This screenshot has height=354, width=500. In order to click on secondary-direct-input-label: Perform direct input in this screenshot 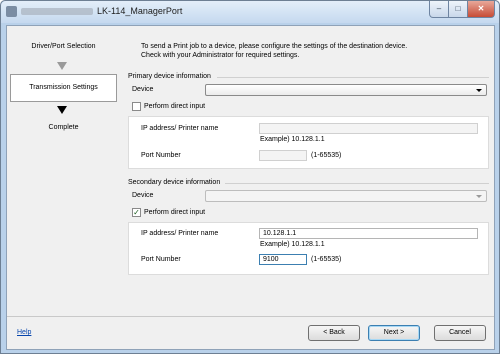, I will do `click(174, 212)`.